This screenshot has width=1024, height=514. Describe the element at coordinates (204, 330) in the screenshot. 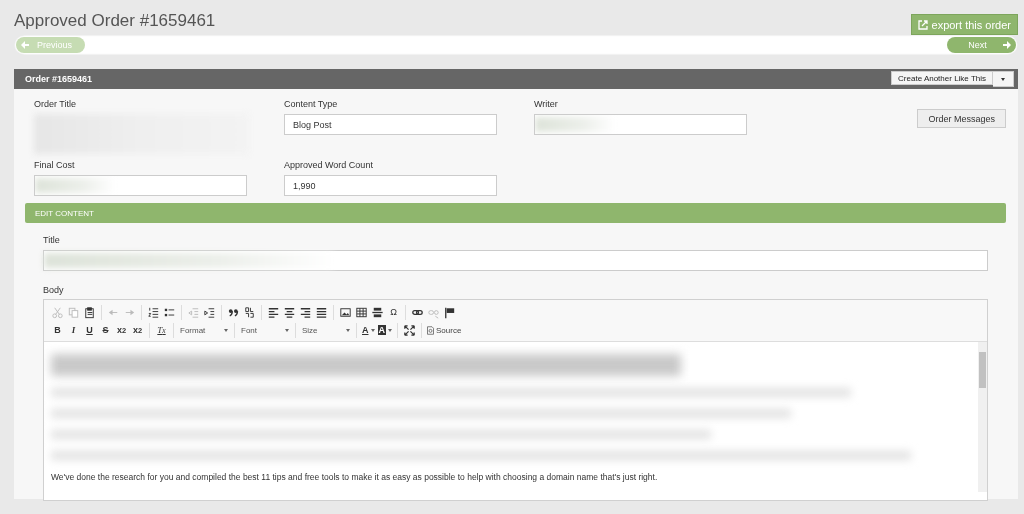

I see `toolbar-dropdown: Format` at that location.